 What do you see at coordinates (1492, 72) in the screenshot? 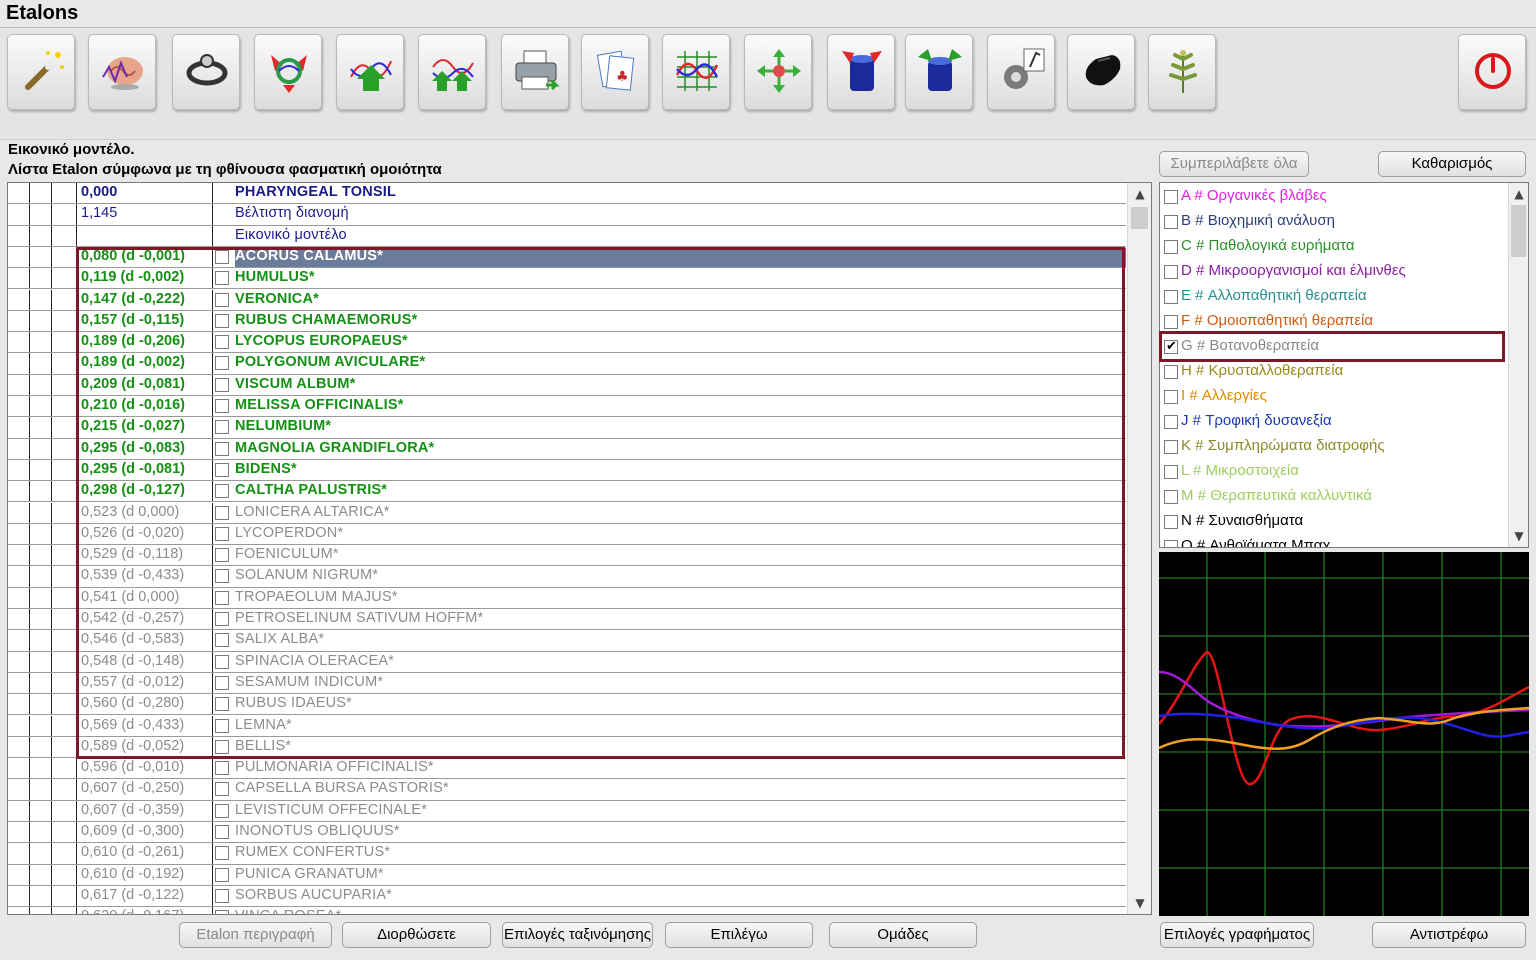
I see `power-button` at bounding box center [1492, 72].